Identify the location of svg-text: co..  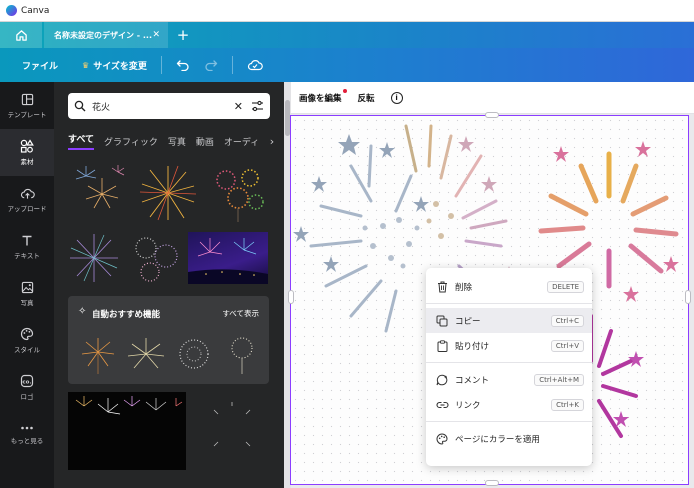
(26, 382).